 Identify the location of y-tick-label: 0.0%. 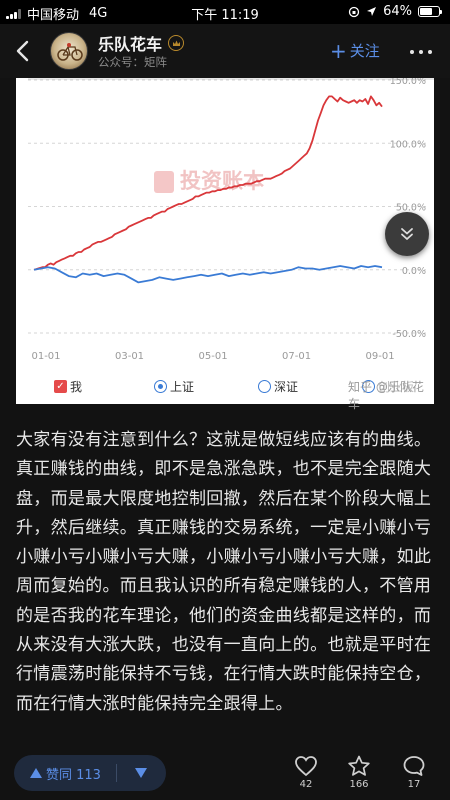
(414, 271).